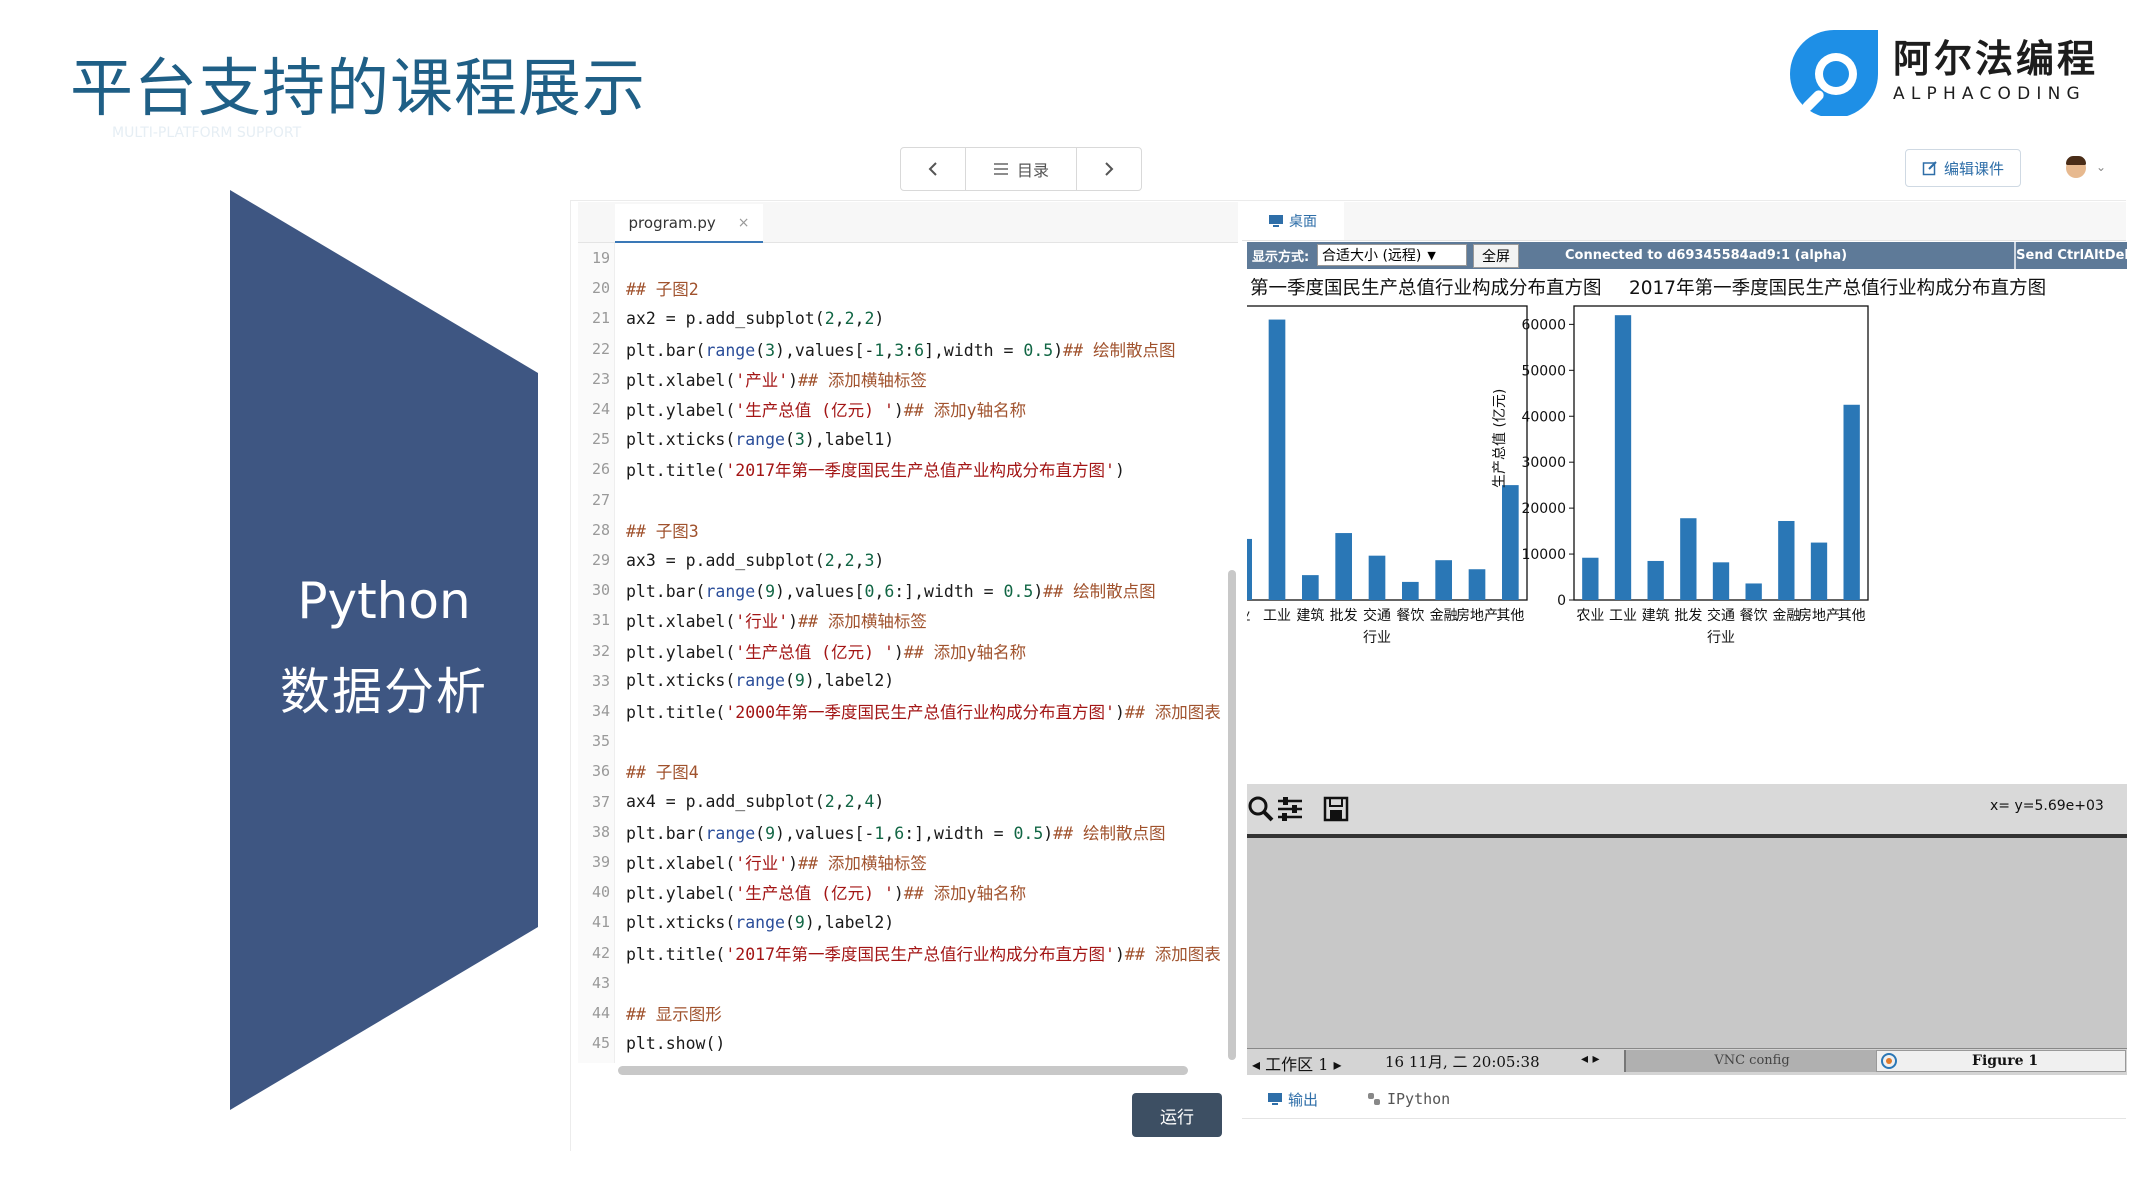  I want to click on code-line: 20 ## 子图2, so click(903, 288).